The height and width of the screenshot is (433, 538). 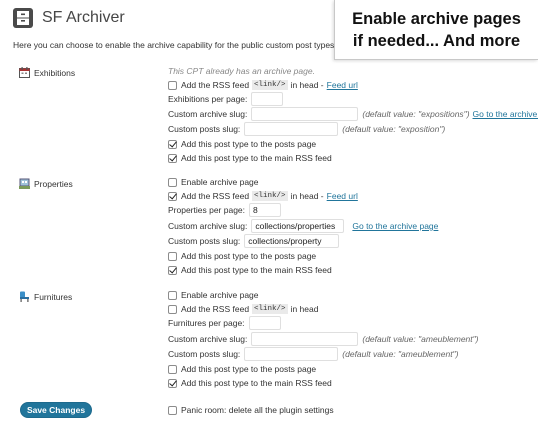 I want to click on rss-label-post: in head, so click(x=304, y=309).